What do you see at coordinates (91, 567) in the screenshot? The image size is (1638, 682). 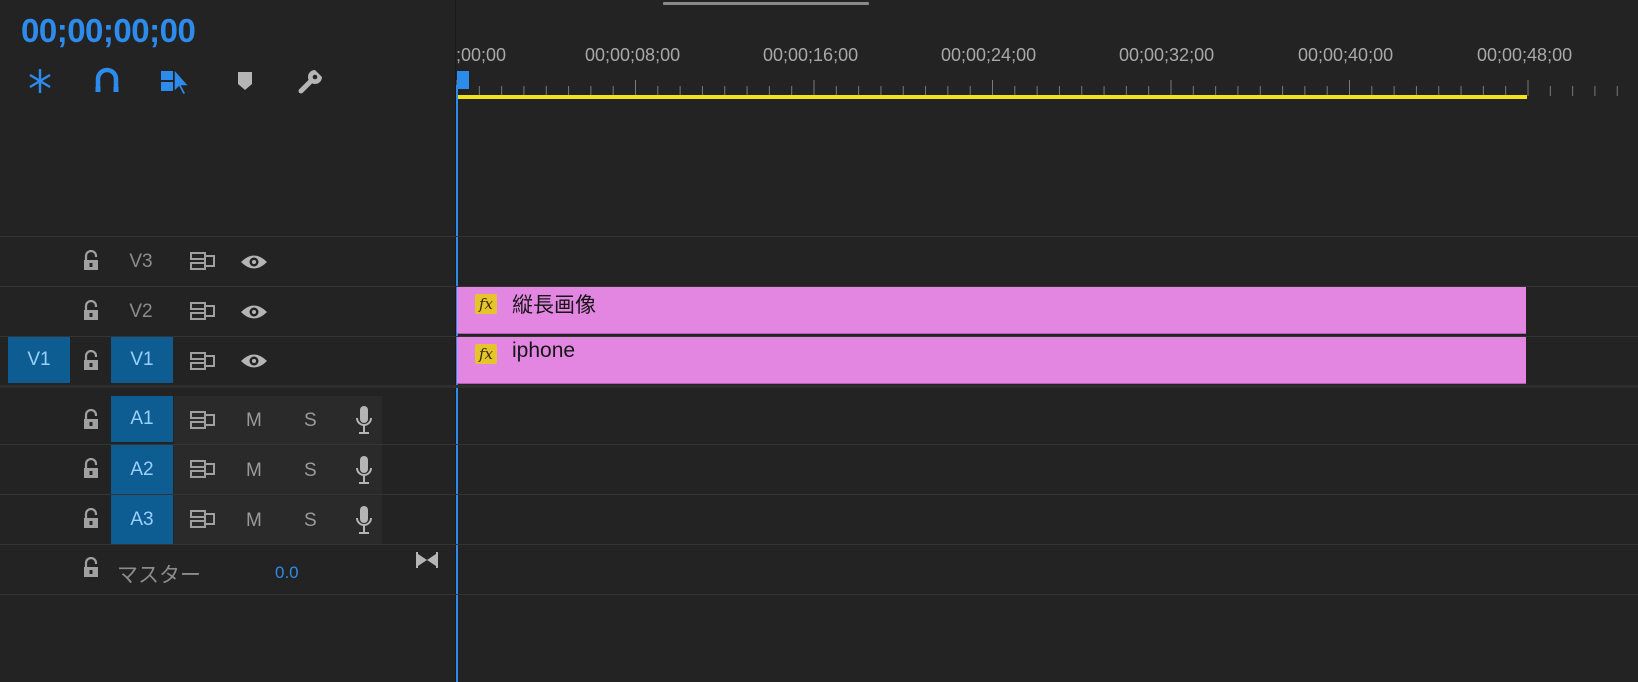 I see `master-lock-icon` at bounding box center [91, 567].